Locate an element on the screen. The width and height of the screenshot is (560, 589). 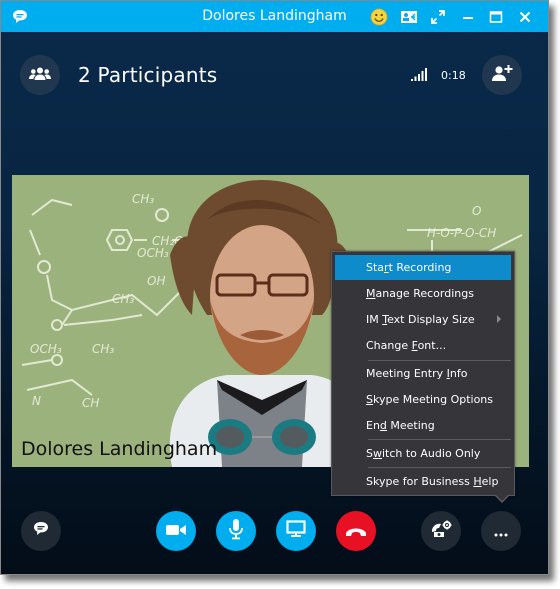
add-person-icon is located at coordinates (502, 75).